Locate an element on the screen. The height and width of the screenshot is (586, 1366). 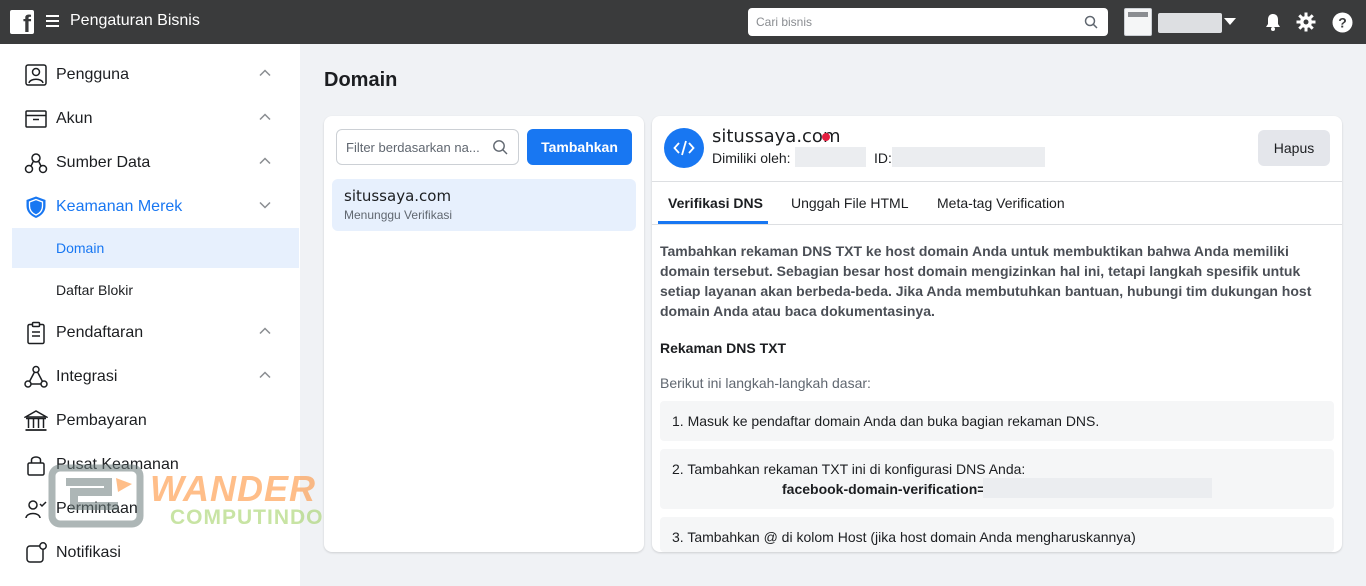
user-check-icon is located at coordinates (36, 509).